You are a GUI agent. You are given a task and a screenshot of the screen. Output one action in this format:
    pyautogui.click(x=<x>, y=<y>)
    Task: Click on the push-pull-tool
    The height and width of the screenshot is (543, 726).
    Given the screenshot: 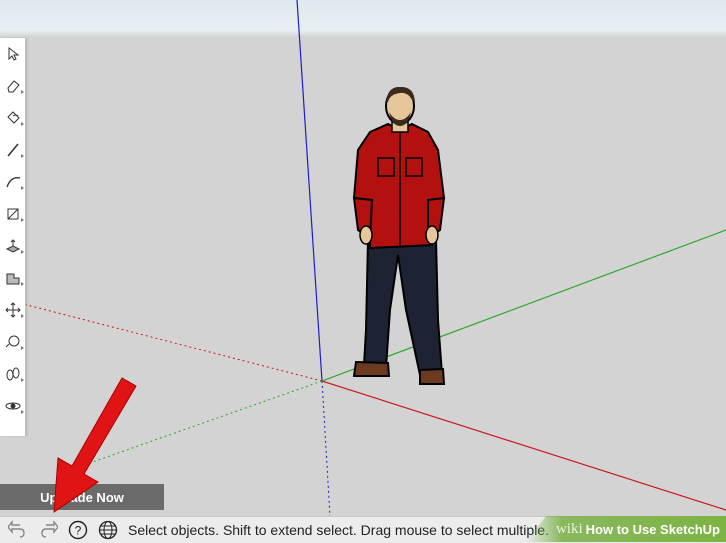 What is the action you would take?
    pyautogui.click(x=12, y=246)
    